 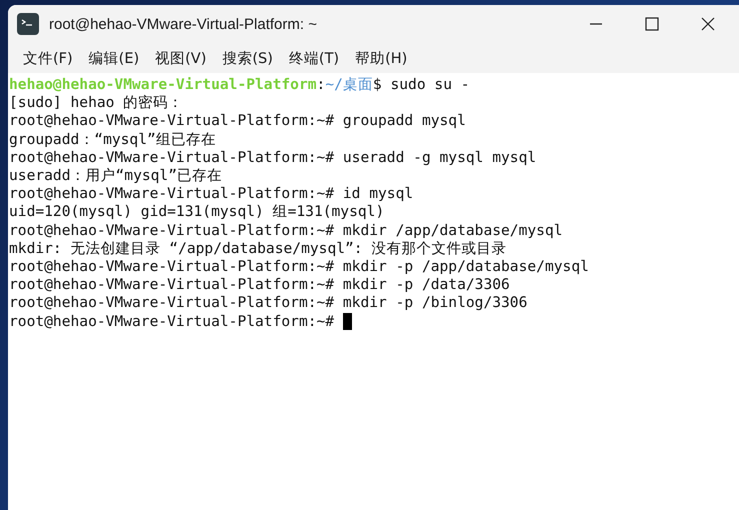 I want to click on menu-item: 编辑(E), so click(x=114, y=58).